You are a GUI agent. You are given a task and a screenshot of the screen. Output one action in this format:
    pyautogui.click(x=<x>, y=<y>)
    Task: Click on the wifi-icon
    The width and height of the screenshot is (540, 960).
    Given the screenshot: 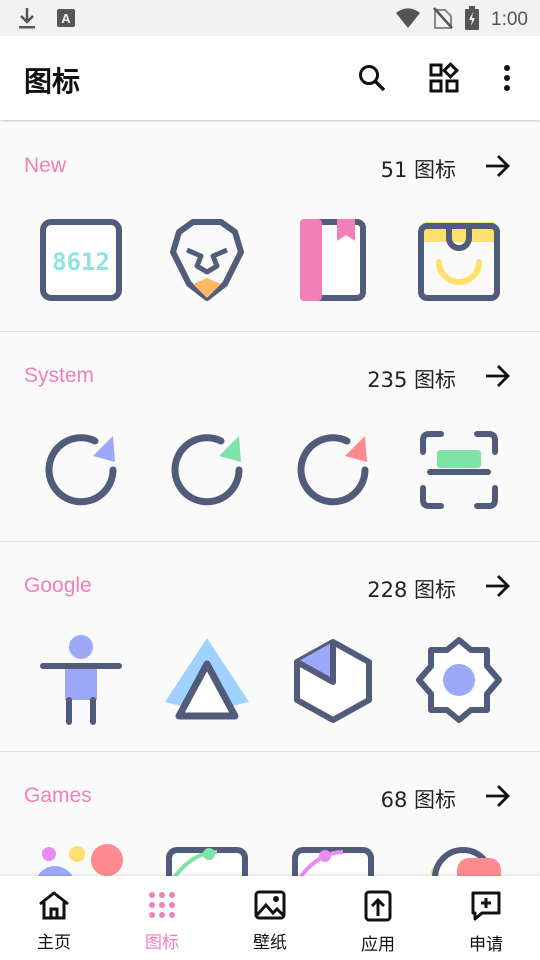 What is the action you would take?
    pyautogui.click(x=408, y=20)
    